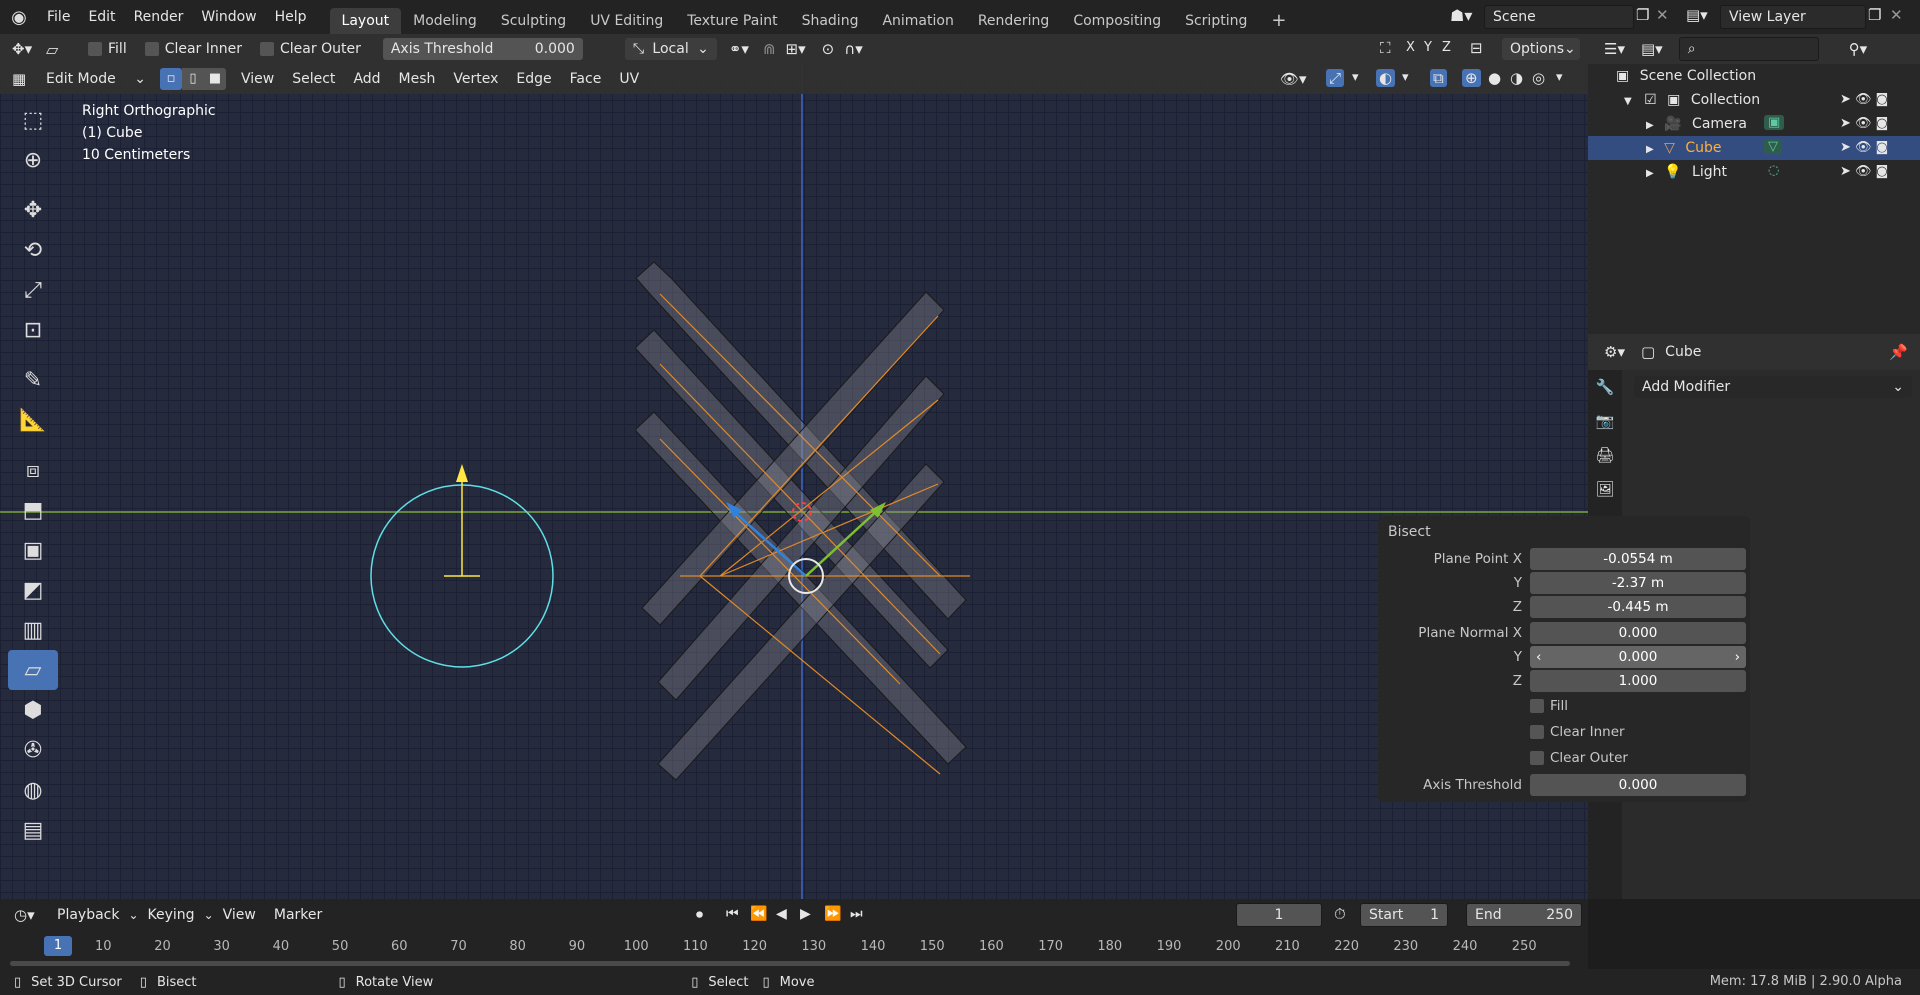 This screenshot has height=995, width=1920. What do you see at coordinates (1638, 607) in the screenshot?
I see `plane-point-z-field: -0.445 m` at bounding box center [1638, 607].